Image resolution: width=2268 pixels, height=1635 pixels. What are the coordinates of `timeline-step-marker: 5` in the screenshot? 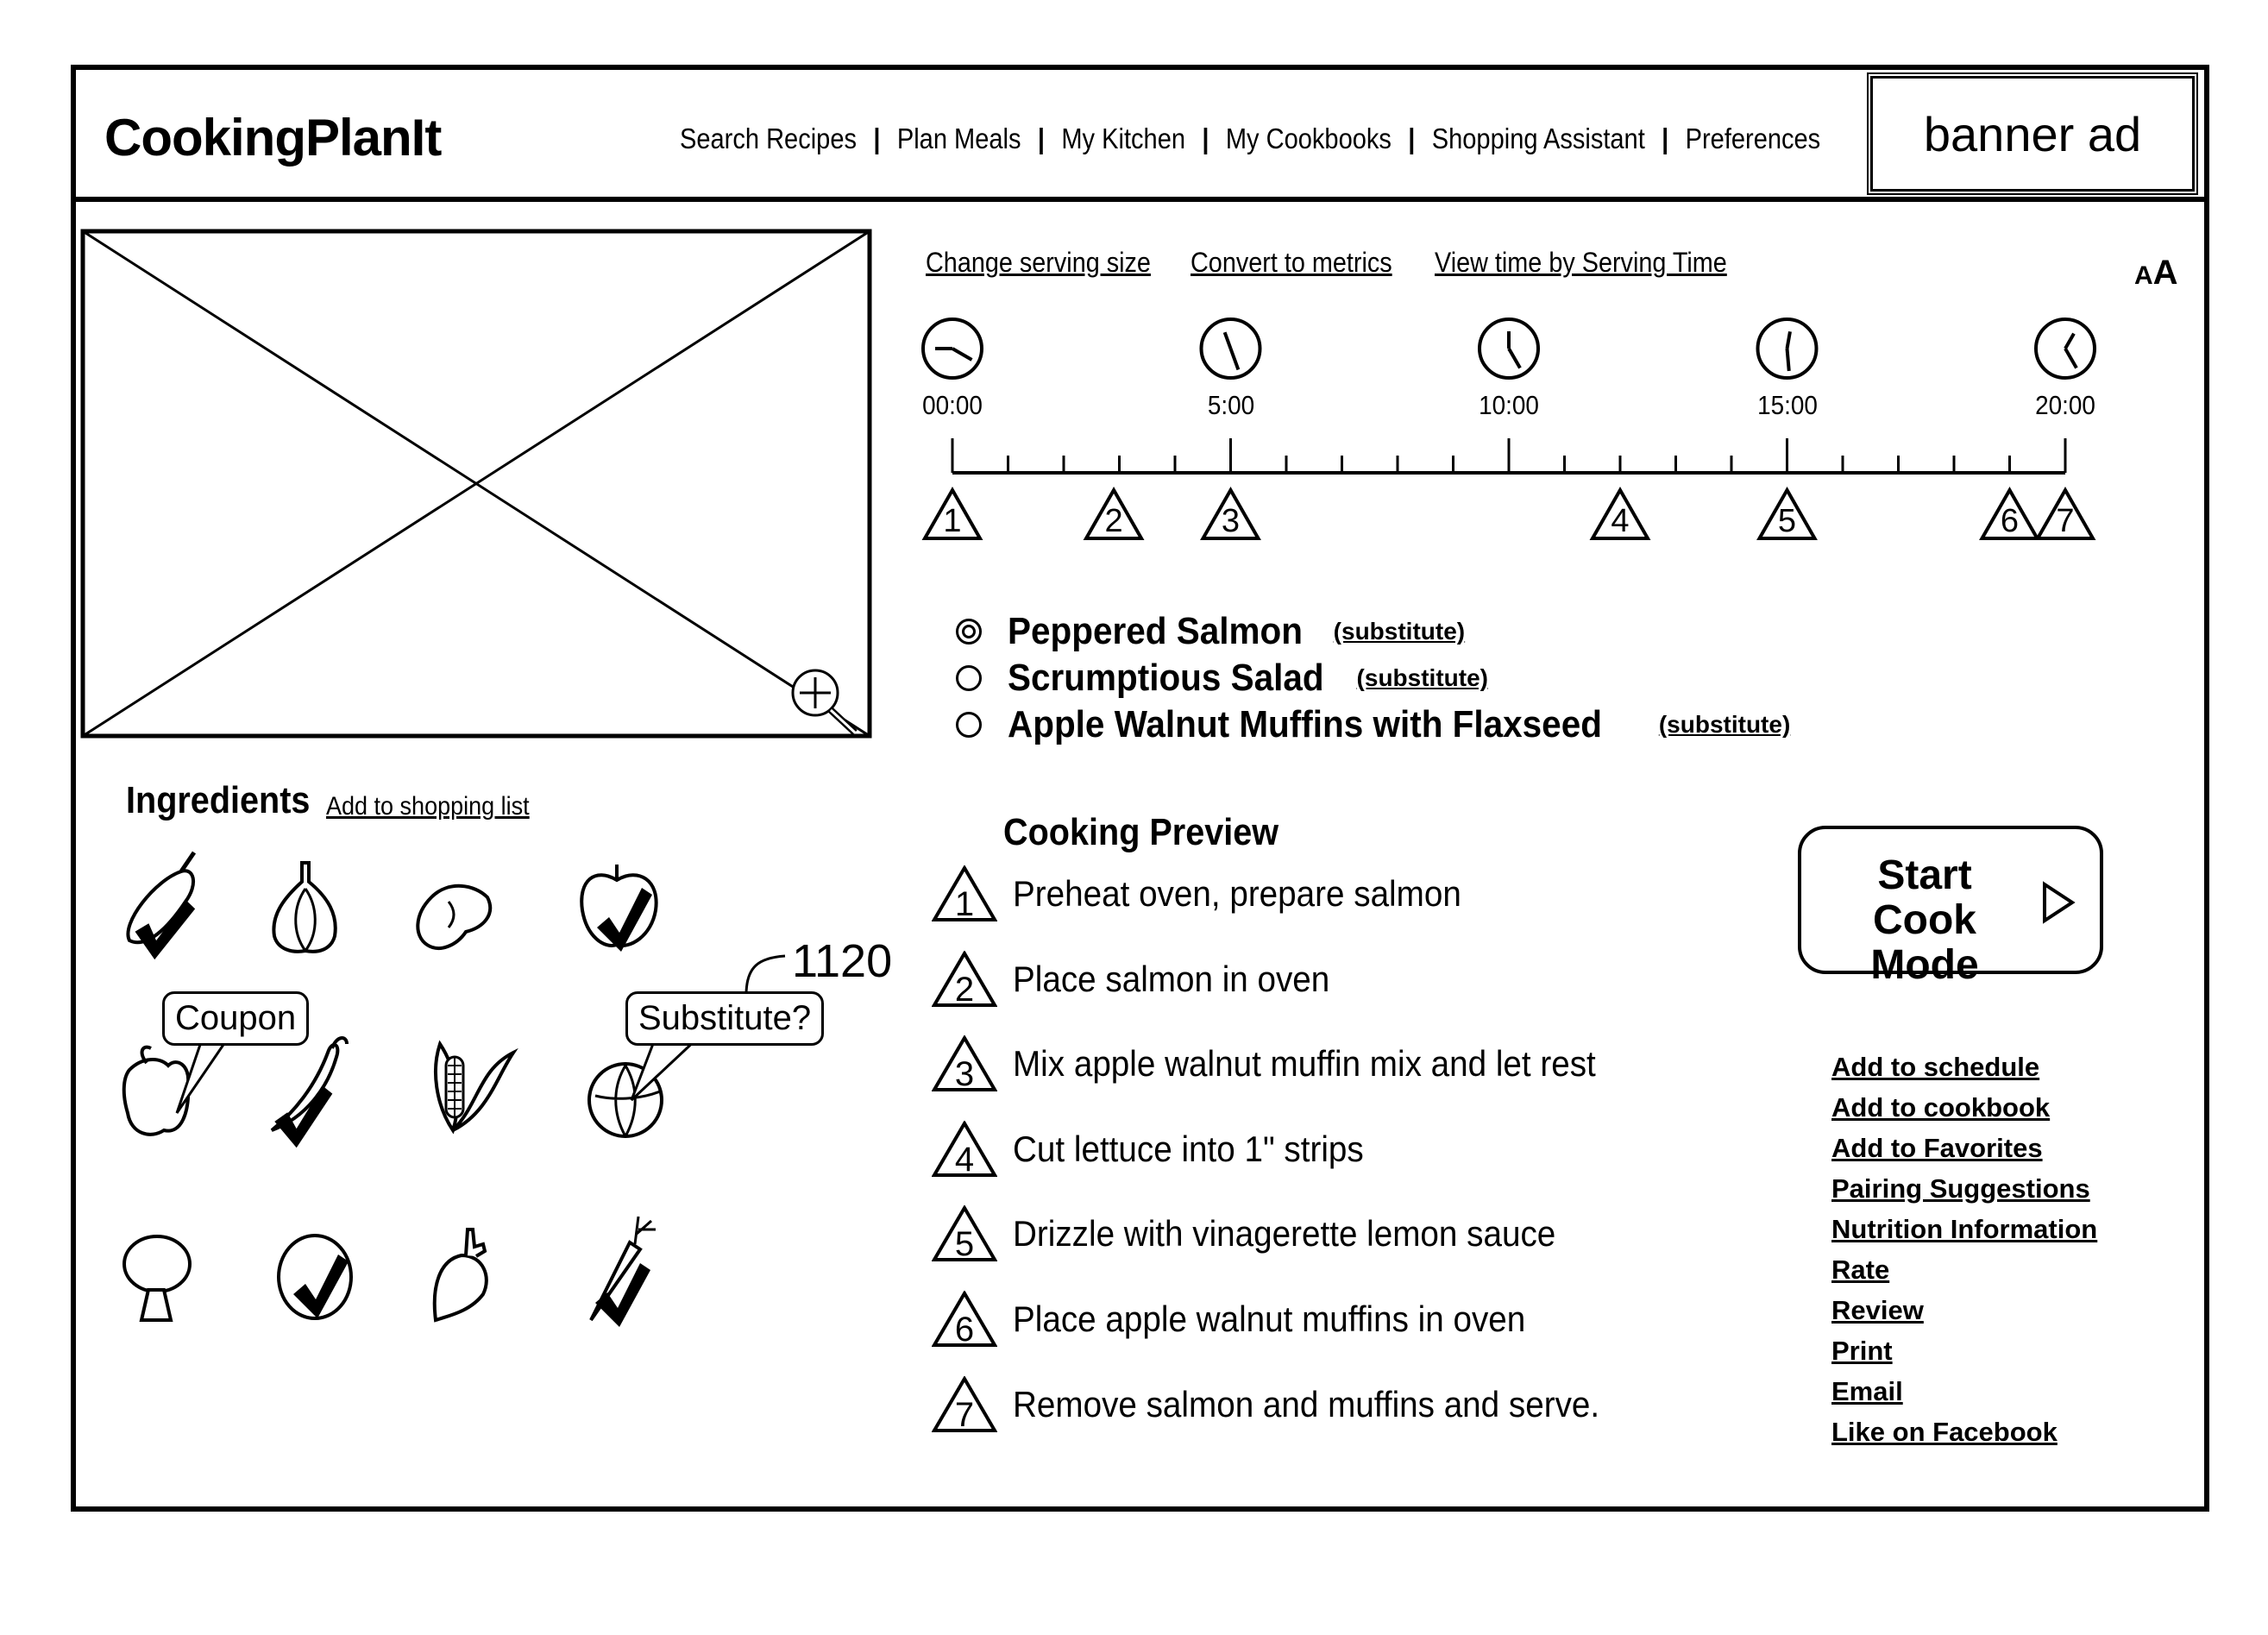 It's located at (1787, 513).